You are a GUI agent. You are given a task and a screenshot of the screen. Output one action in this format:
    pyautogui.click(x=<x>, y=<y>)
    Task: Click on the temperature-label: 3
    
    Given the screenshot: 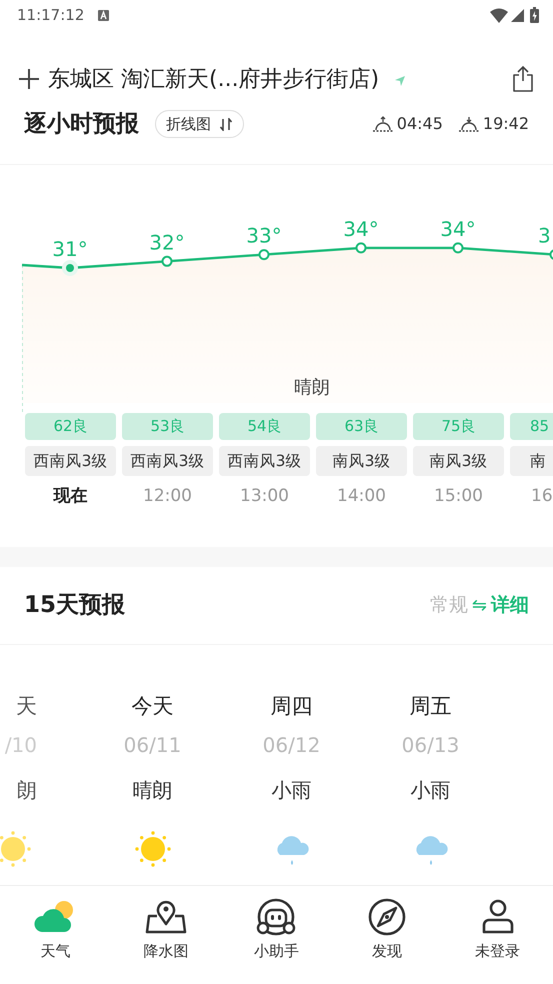 What is the action you would take?
    pyautogui.click(x=544, y=236)
    